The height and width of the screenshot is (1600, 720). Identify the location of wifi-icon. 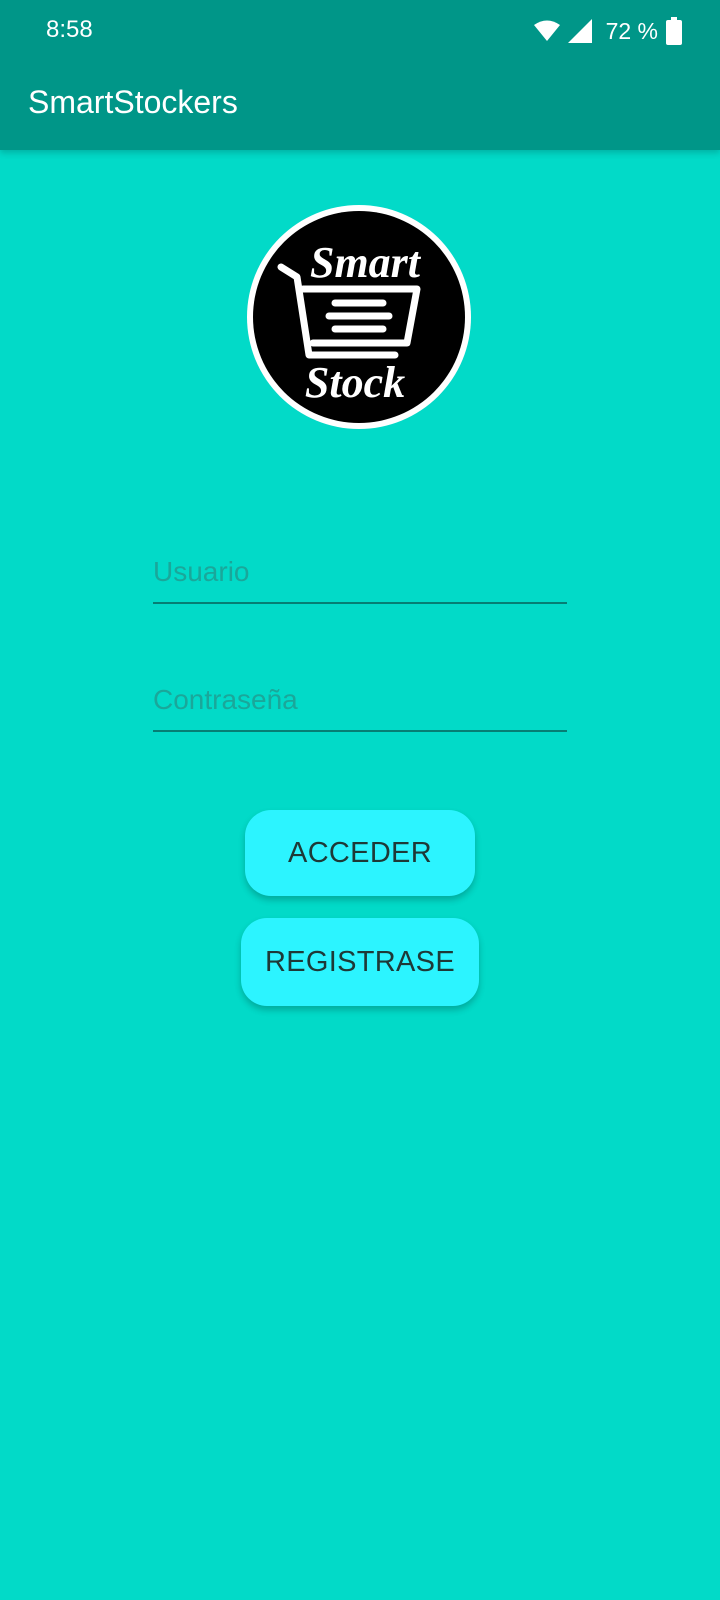
(546, 31).